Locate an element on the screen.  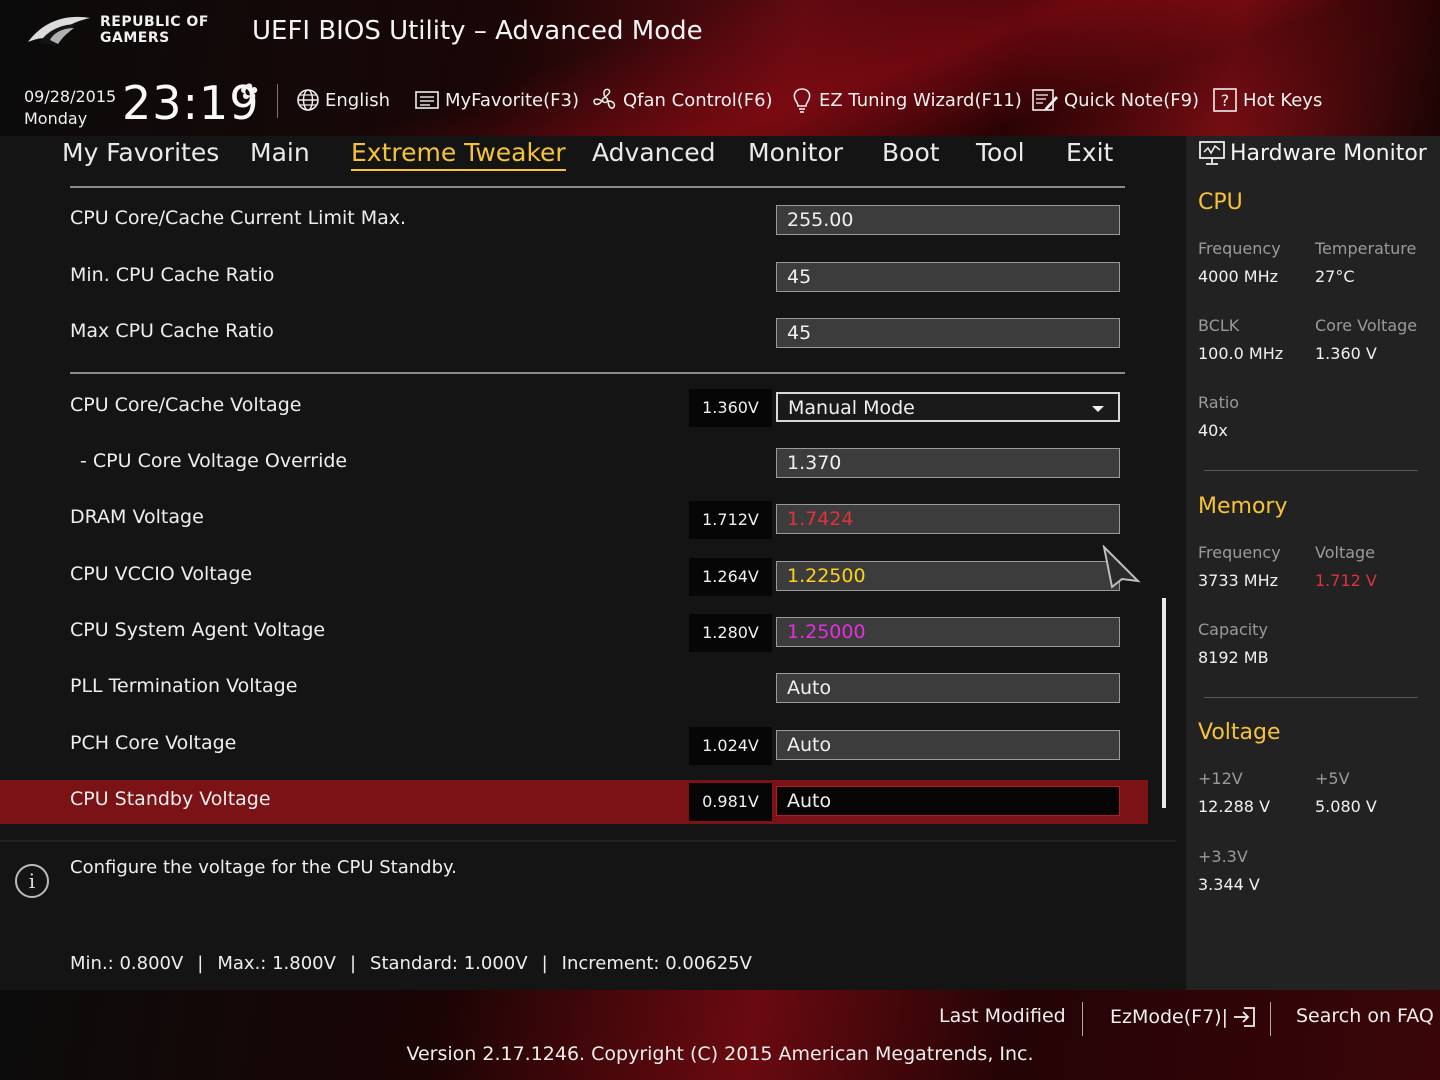
tab-my-favorites: My Favorites is located at coordinates (140, 152).